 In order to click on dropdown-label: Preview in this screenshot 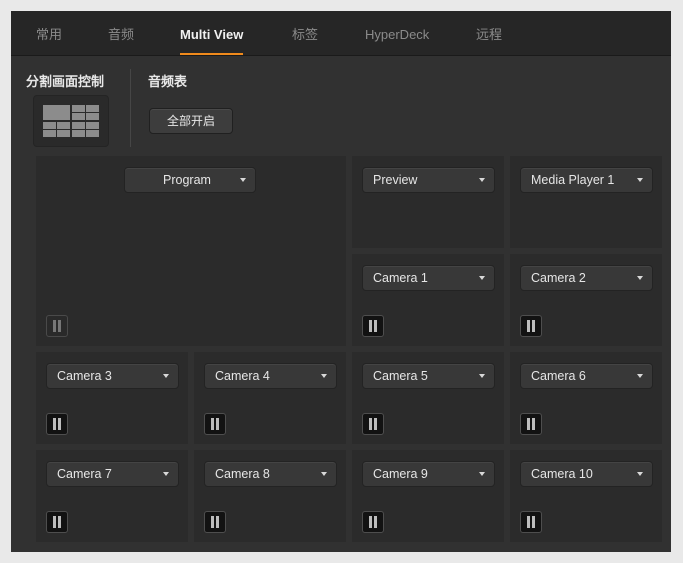, I will do `click(395, 180)`.